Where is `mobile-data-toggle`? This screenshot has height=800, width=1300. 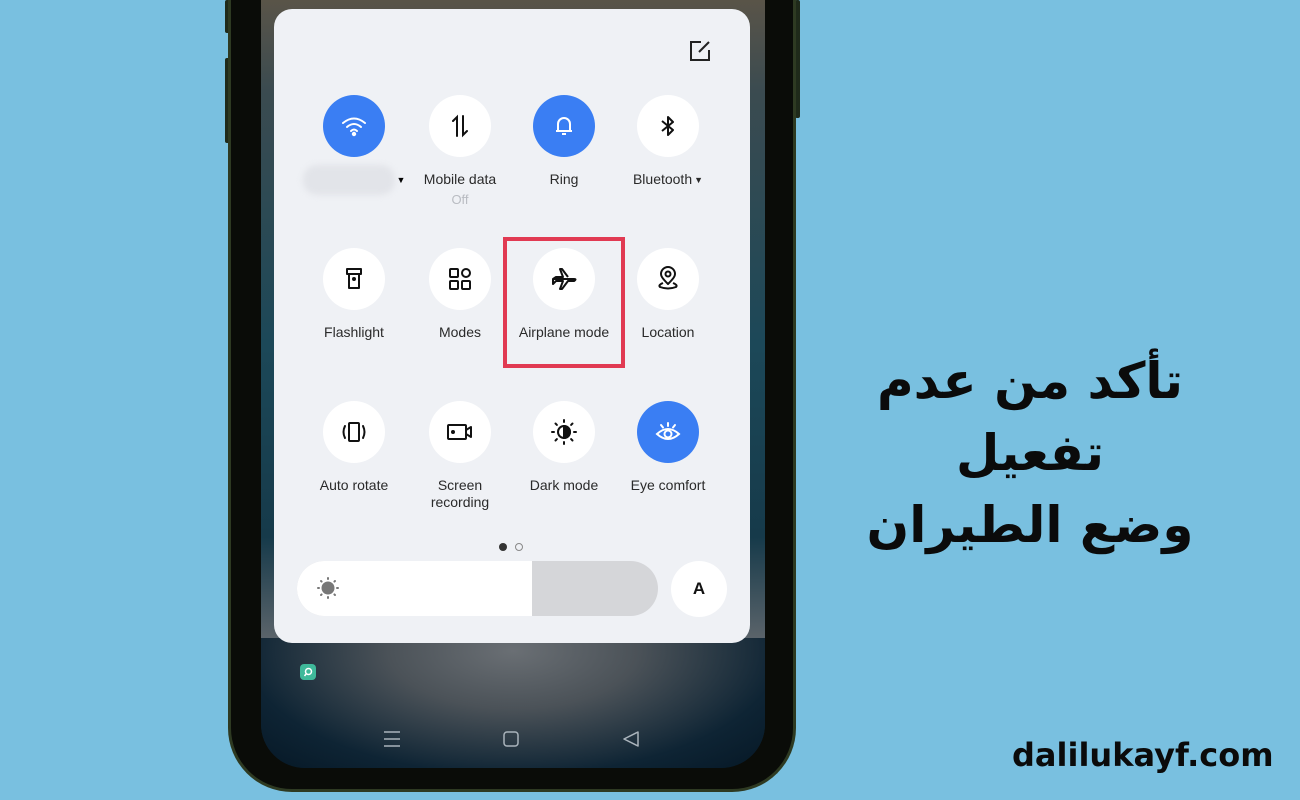
mobile-data-toggle is located at coordinates (460, 126).